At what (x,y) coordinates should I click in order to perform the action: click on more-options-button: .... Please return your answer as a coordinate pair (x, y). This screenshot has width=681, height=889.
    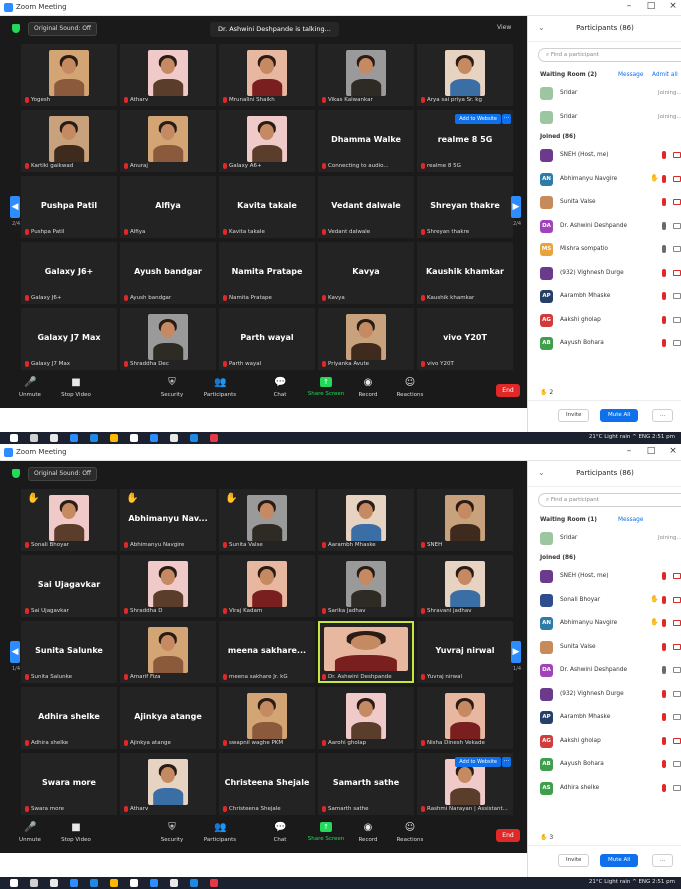
    Looking at the image, I should click on (663, 415).